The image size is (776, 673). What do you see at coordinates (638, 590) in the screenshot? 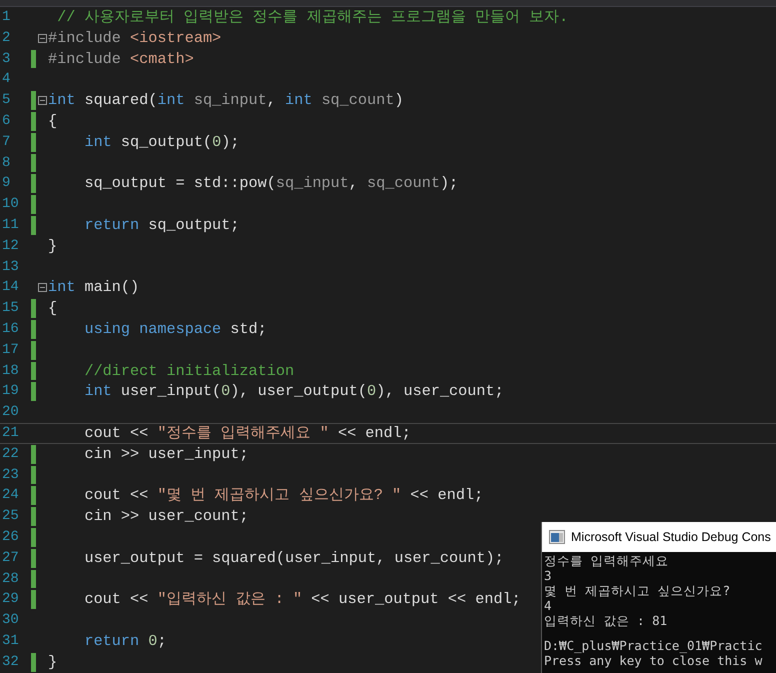
I see `console-output-line: 몇 번 제곱하시고 싶으신가요?` at bounding box center [638, 590].